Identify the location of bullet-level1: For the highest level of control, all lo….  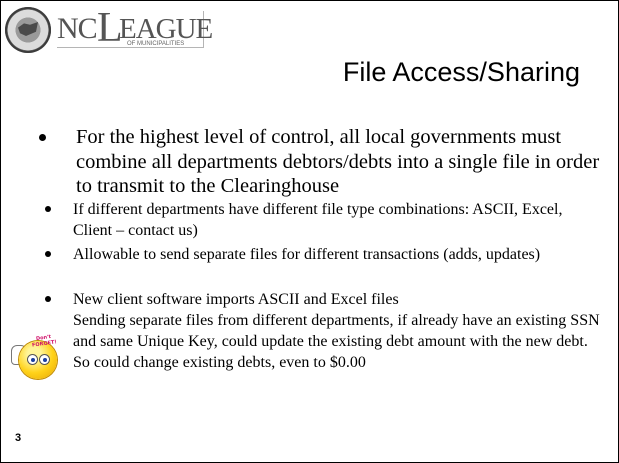
(338, 161).